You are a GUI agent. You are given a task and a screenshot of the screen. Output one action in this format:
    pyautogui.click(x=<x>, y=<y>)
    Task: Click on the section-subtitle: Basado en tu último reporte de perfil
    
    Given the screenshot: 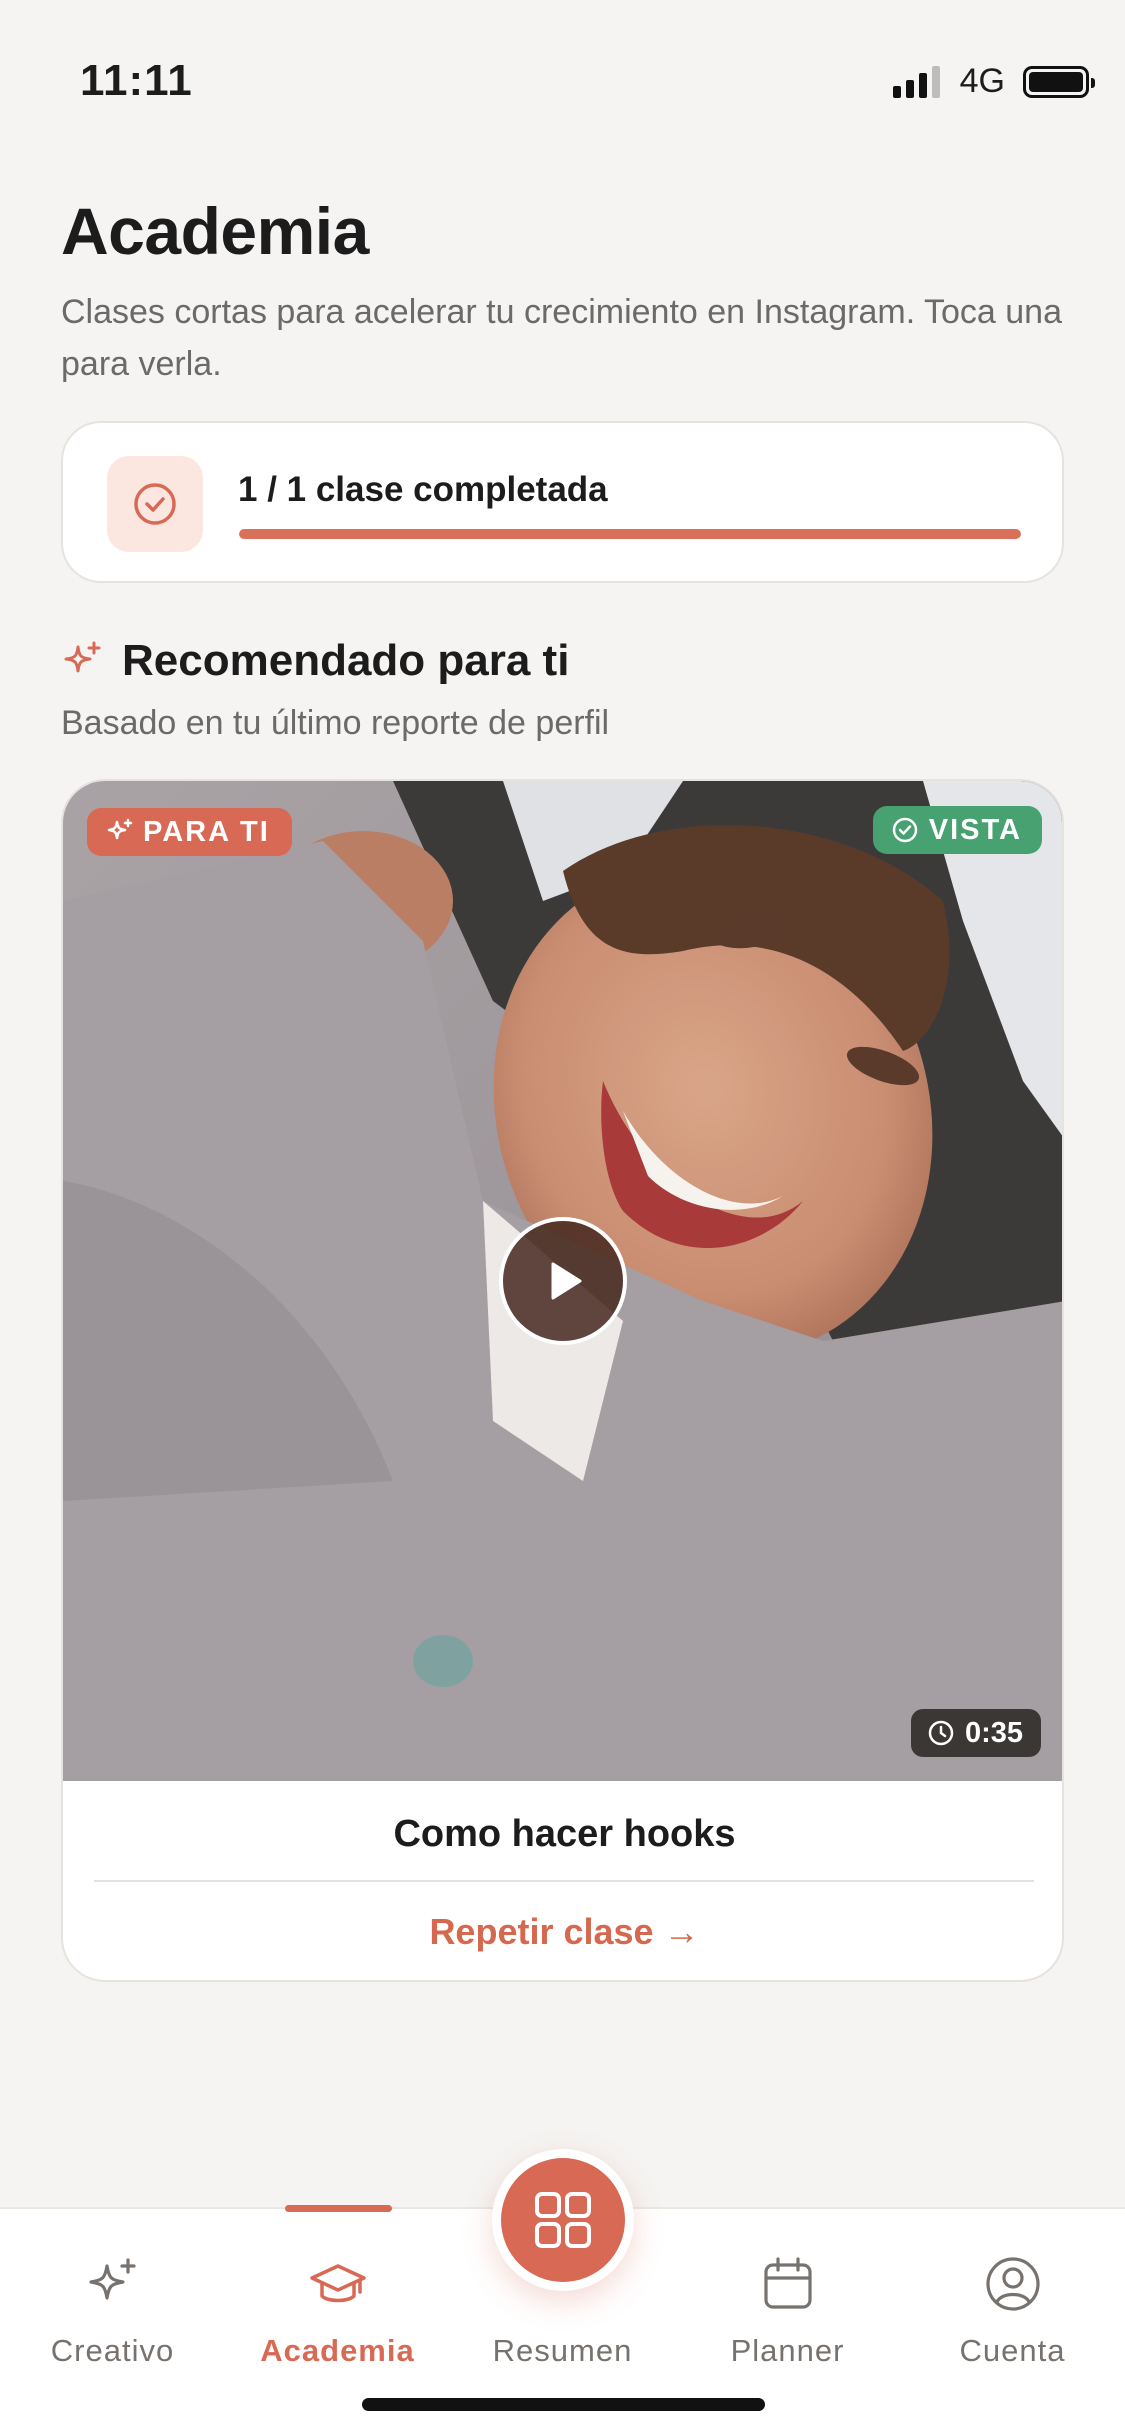 What is the action you would take?
    pyautogui.click(x=335, y=723)
    